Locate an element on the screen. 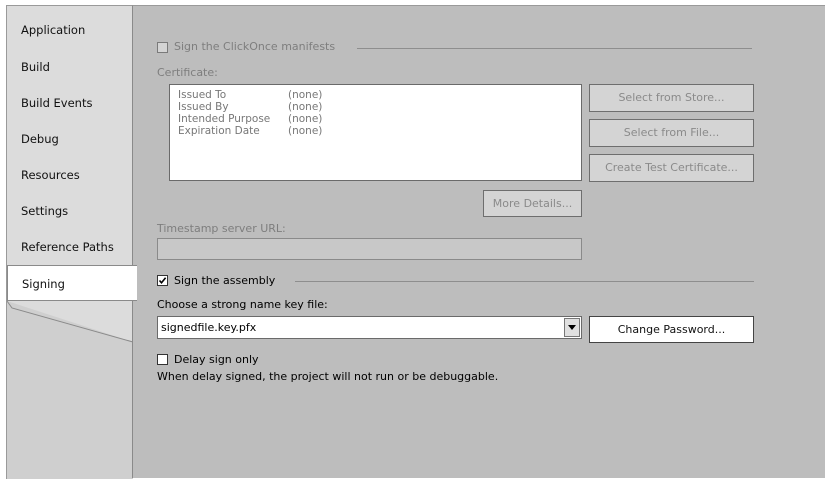  sidebar-item-label: Signing is located at coordinates (43, 284).